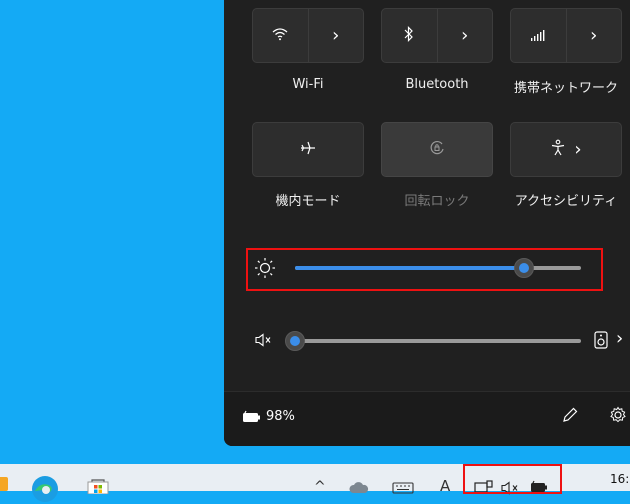 This screenshot has width=630, height=504. I want to click on rotation-lock-label: 回転ロック, so click(437, 201).